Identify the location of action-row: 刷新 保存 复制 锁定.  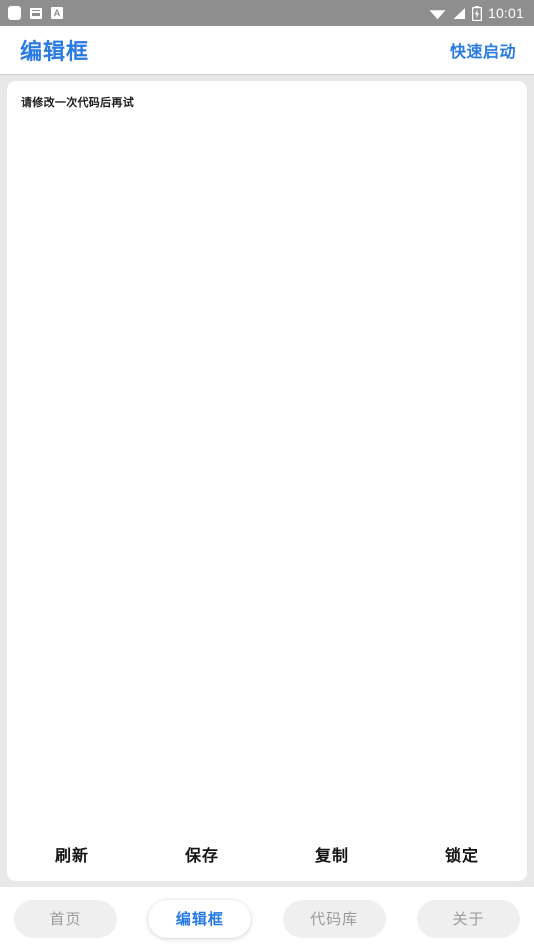
(267, 856).